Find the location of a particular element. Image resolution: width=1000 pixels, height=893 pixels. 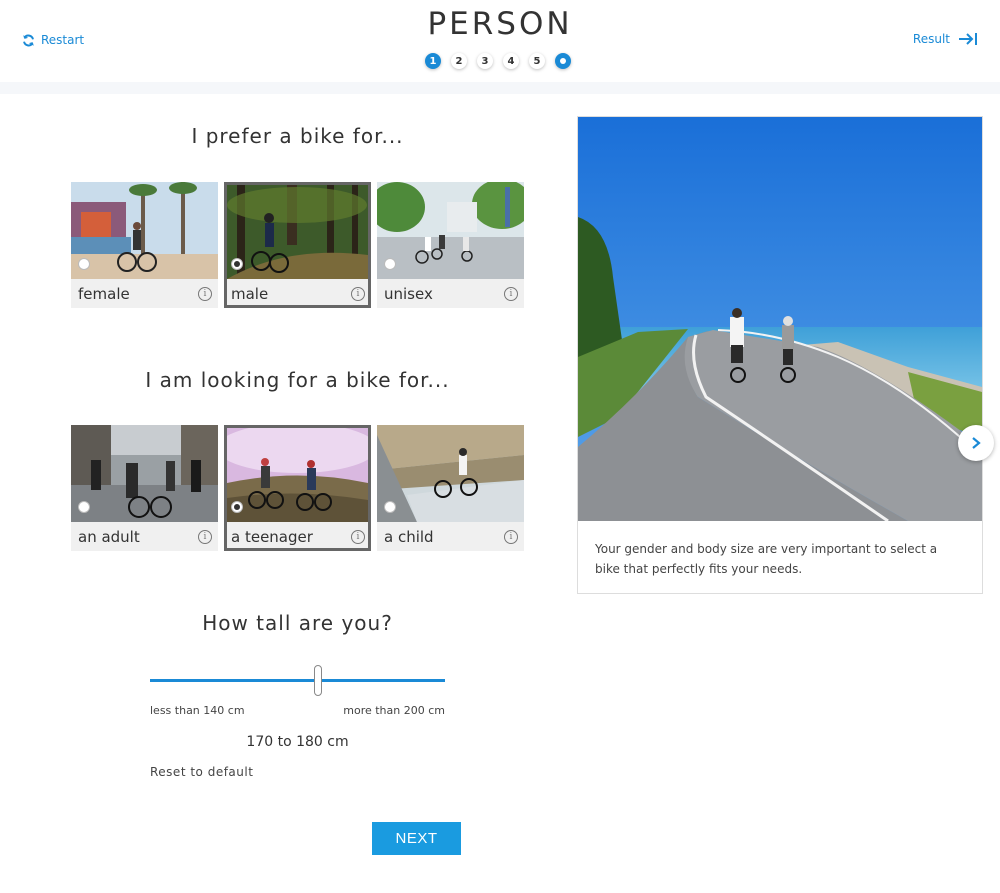

slider-track is located at coordinates (297, 680).